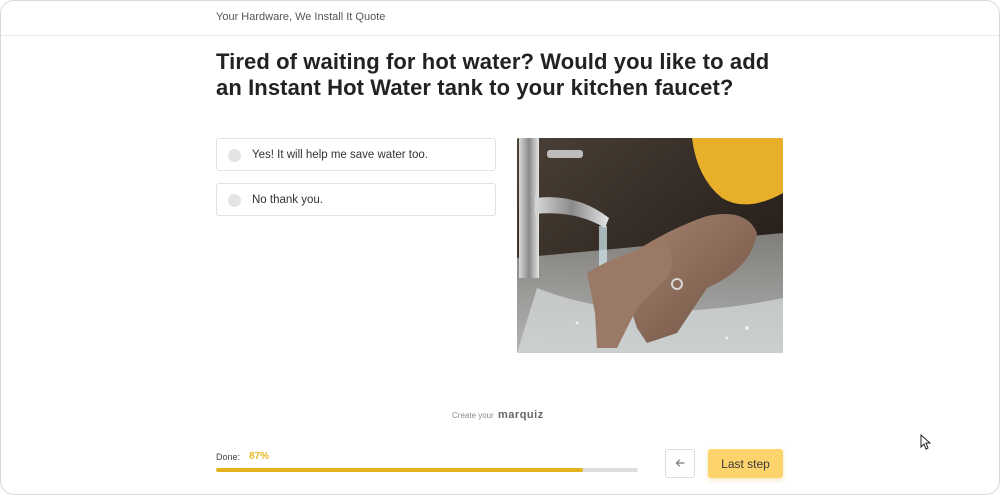  I want to click on mouse-cursor-icon, so click(926, 444).